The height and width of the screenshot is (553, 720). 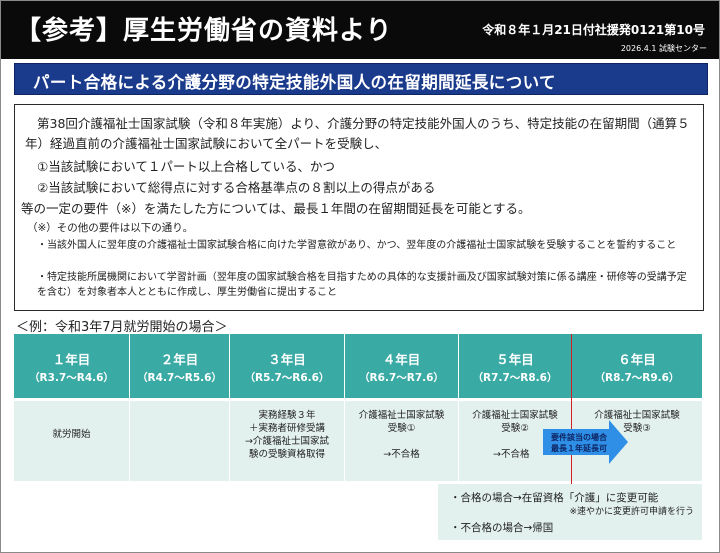 I want to click on year-range: （R3.7〜R4.6）, so click(x=71, y=378).